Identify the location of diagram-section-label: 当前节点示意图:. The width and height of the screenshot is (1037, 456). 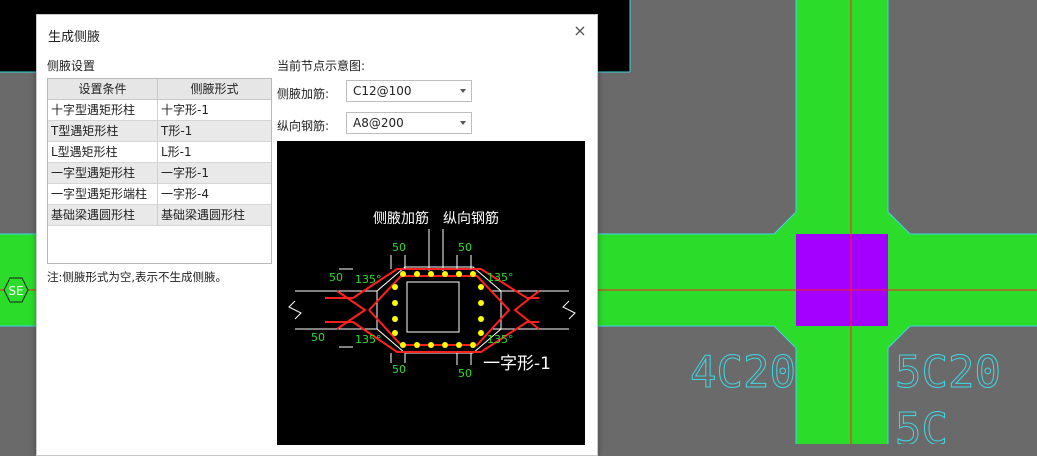
(321, 66).